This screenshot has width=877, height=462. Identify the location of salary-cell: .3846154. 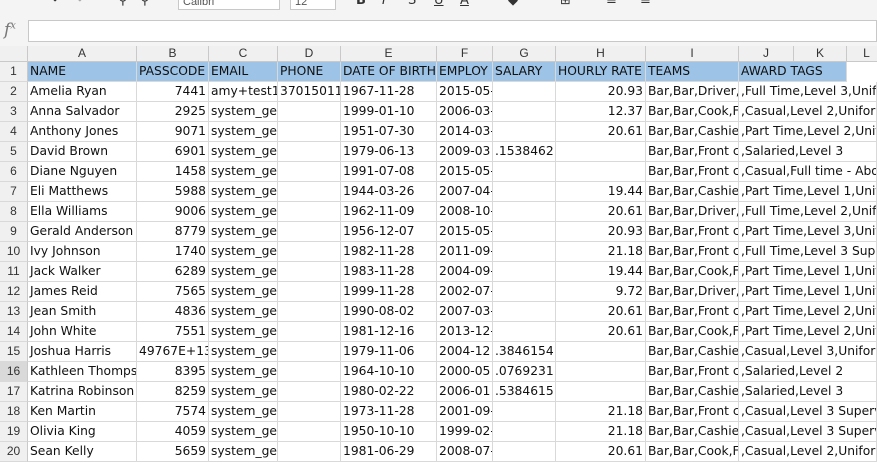
(524, 352).